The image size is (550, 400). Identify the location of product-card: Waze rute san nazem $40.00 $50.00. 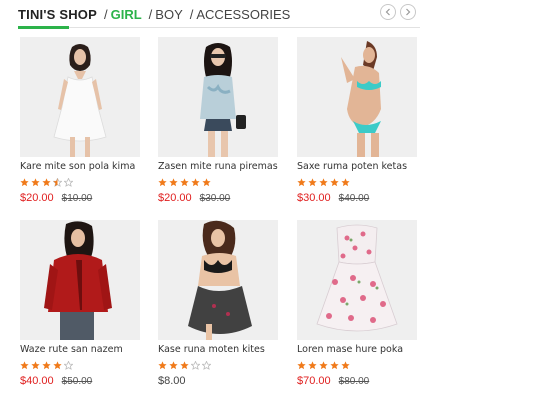
(81, 303).